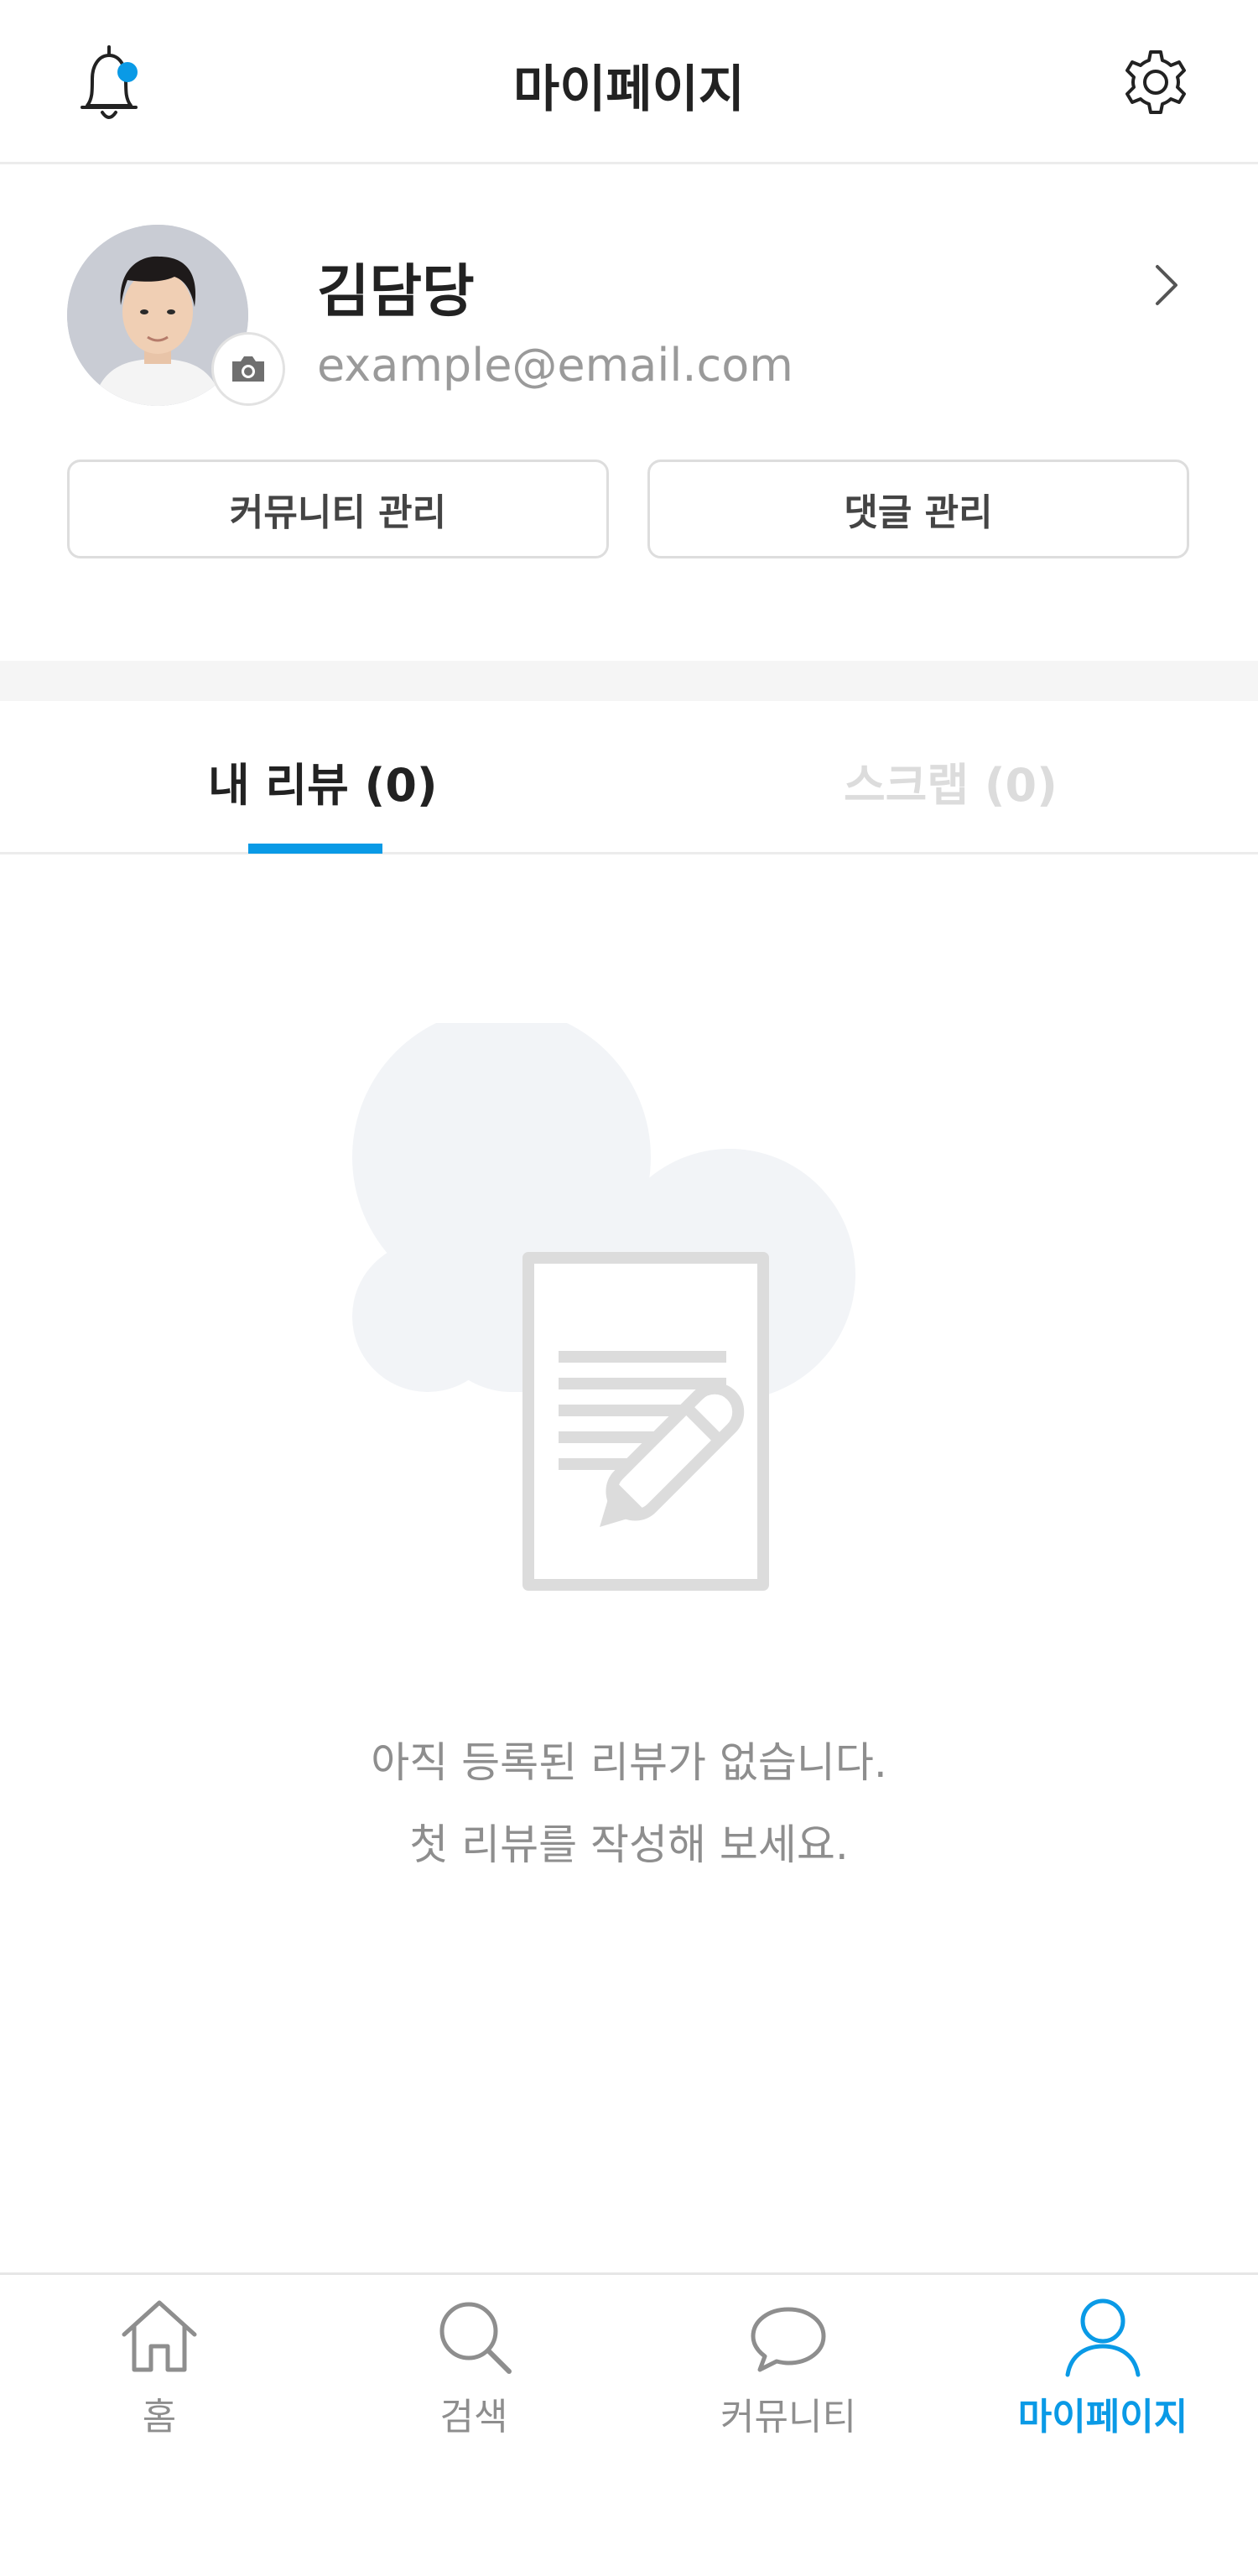 The image size is (1258, 2576). What do you see at coordinates (918, 509) in the screenshot?
I see `comment-manage-button: 댓글 관리` at bounding box center [918, 509].